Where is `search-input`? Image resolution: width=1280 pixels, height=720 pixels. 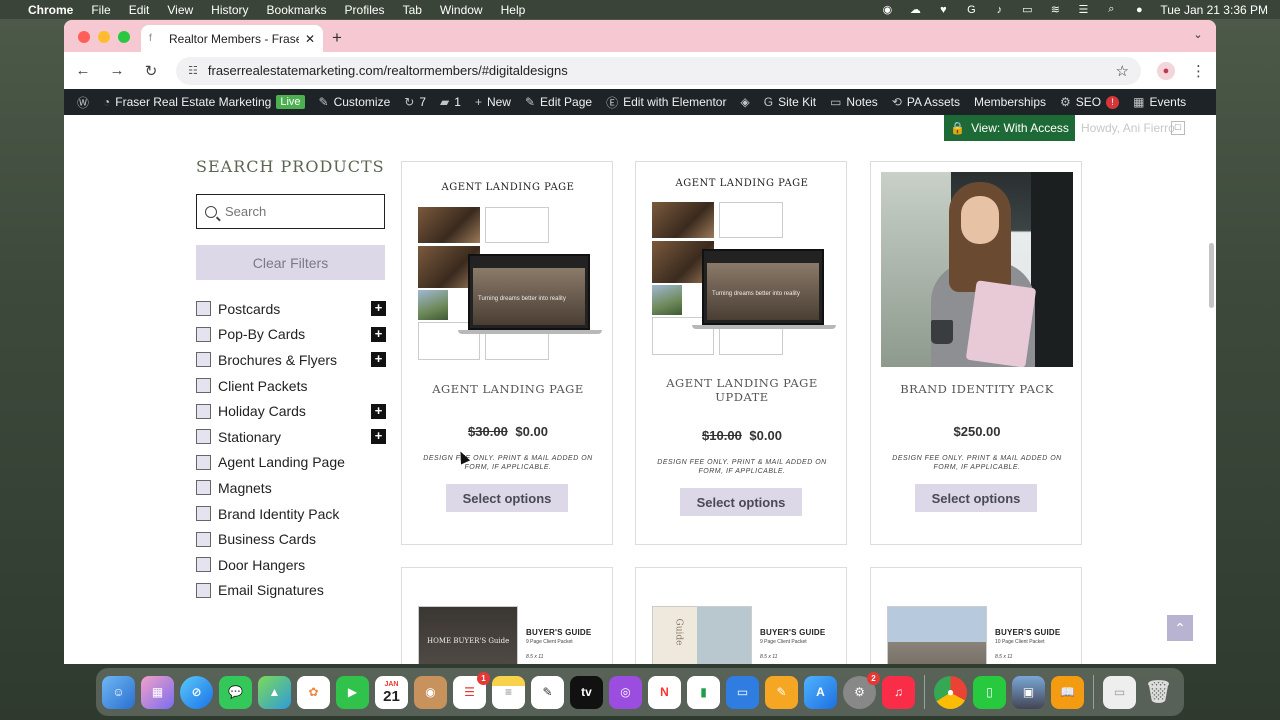 search-input is located at coordinates (295, 211).